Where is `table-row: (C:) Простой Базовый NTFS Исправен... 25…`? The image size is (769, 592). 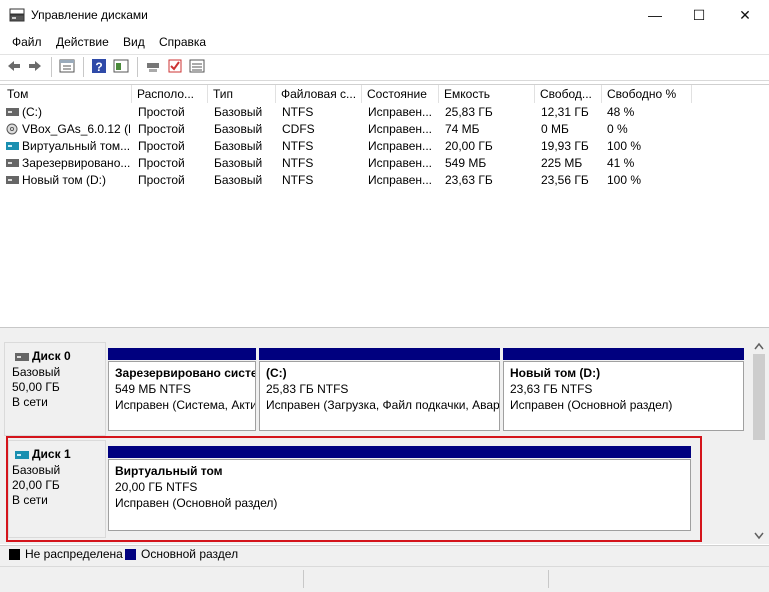 table-row: (C:) Простой Базовый NTFS Исправен... 25… is located at coordinates (350, 112).